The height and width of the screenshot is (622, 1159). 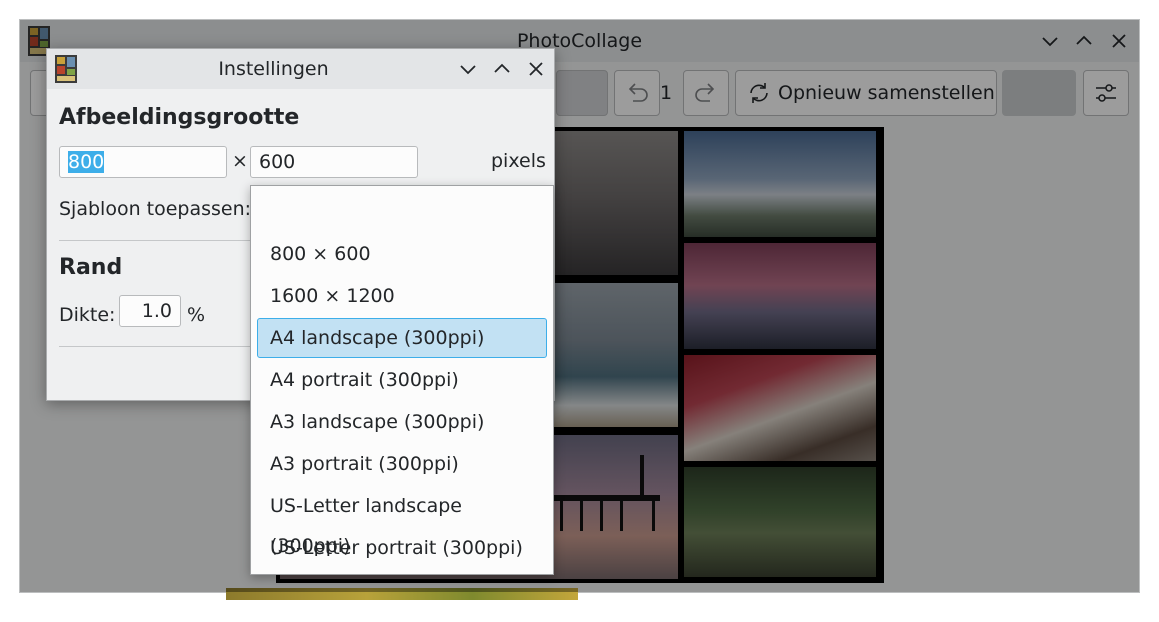 I want to click on dialog-maximize-button, so click(x=502, y=69).